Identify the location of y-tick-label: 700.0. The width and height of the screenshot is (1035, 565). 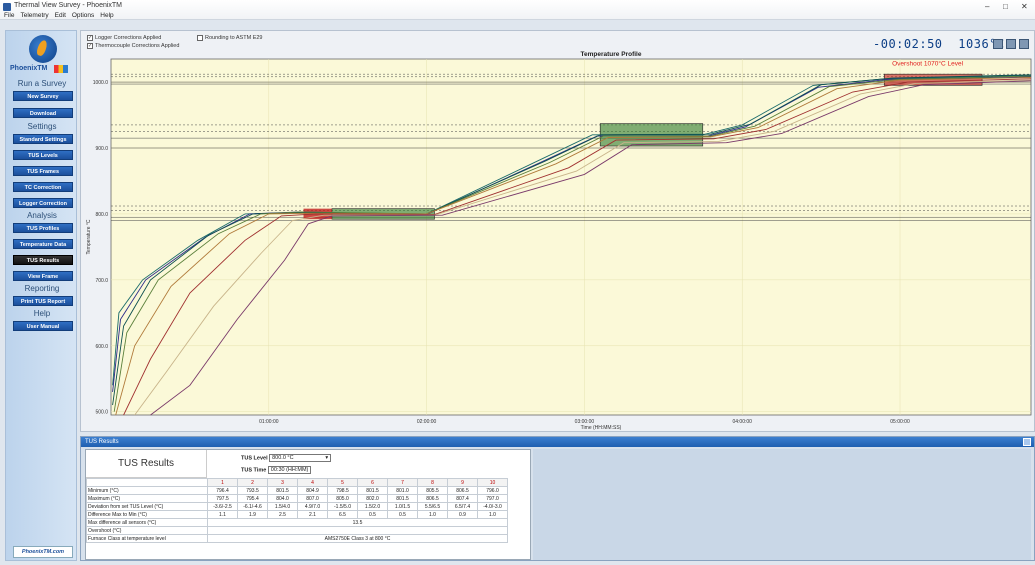
(101, 281).